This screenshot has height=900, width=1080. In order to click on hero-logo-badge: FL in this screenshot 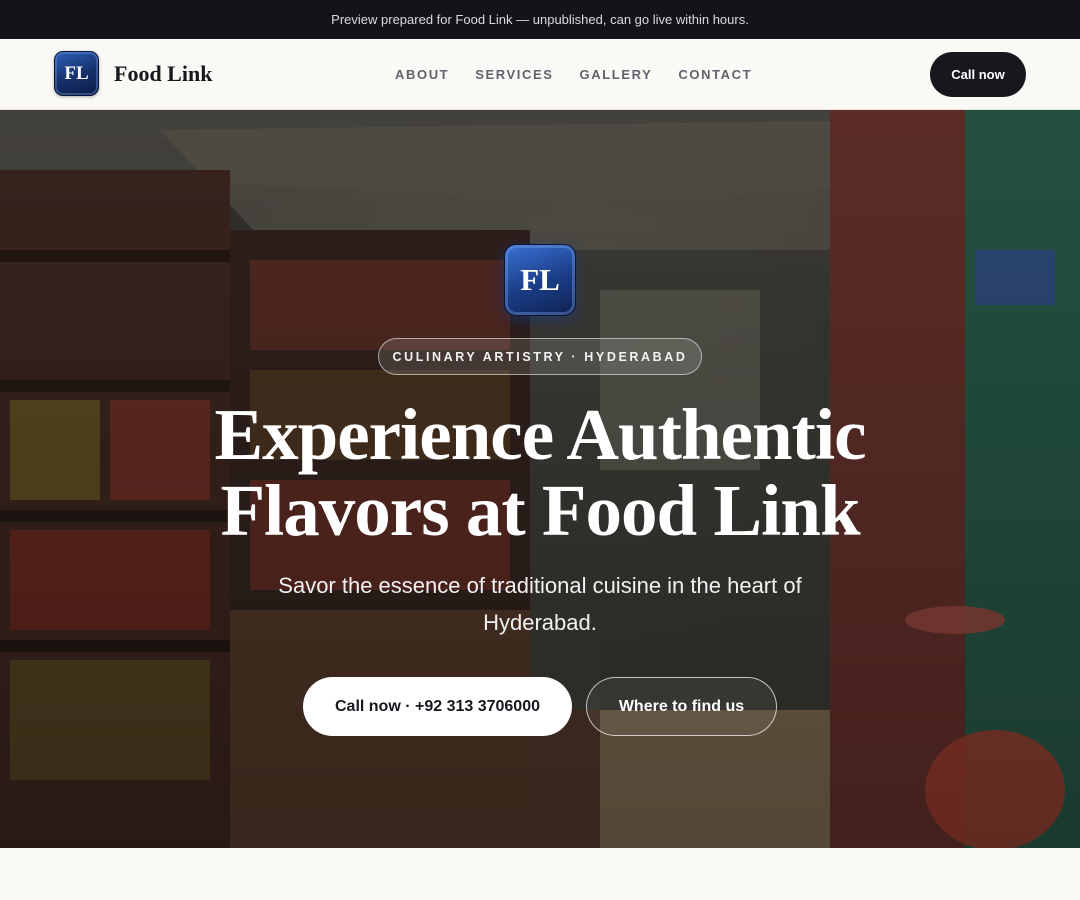, I will do `click(540, 280)`.